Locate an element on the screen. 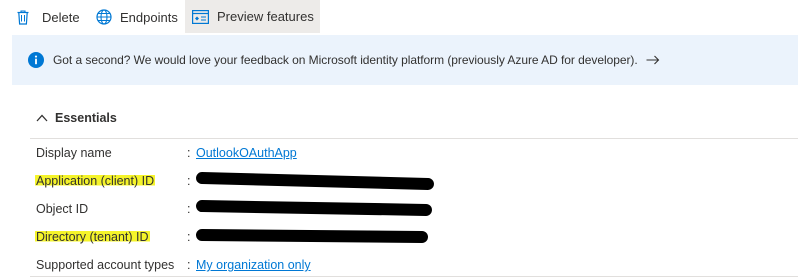 The image size is (798, 278). preview-features-label: Preview features is located at coordinates (265, 16).